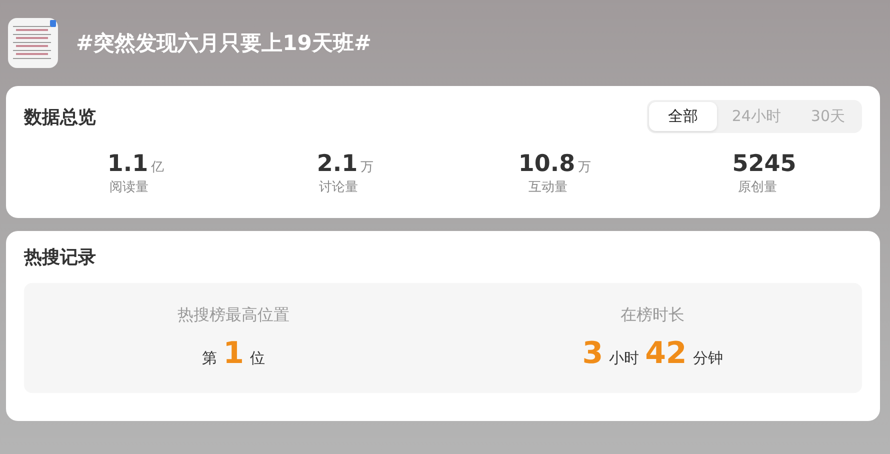 The image size is (890, 454). I want to click on section-title: 热搜记录, so click(60, 257).